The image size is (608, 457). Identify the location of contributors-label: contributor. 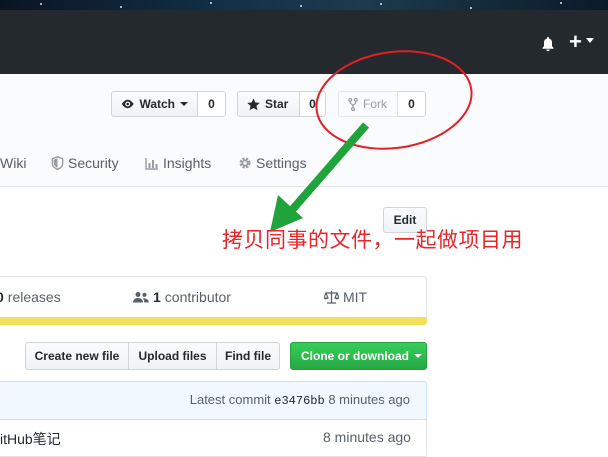
(197, 297).